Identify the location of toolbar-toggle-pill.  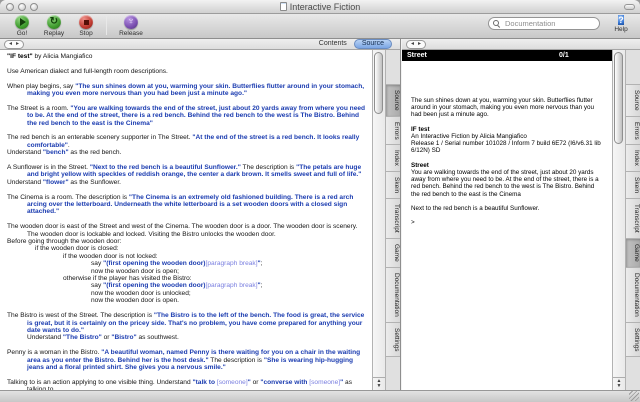
(629, 7).